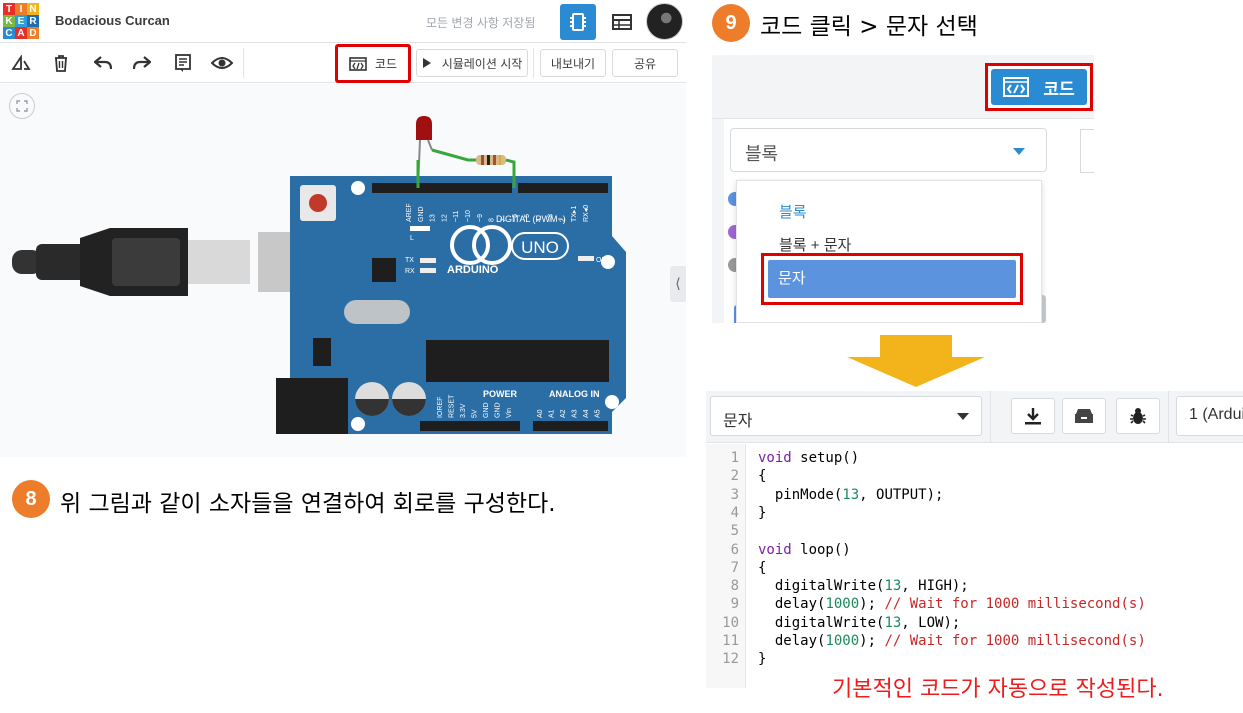 The width and height of the screenshot is (1243, 713). Describe the element at coordinates (358, 63) in the screenshot. I see `code-icon` at that location.